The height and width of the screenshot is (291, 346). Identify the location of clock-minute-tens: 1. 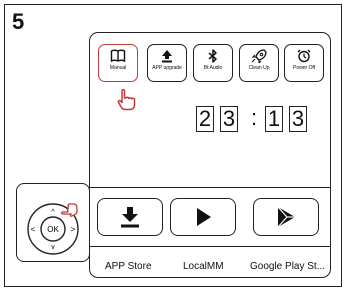
(274, 119).